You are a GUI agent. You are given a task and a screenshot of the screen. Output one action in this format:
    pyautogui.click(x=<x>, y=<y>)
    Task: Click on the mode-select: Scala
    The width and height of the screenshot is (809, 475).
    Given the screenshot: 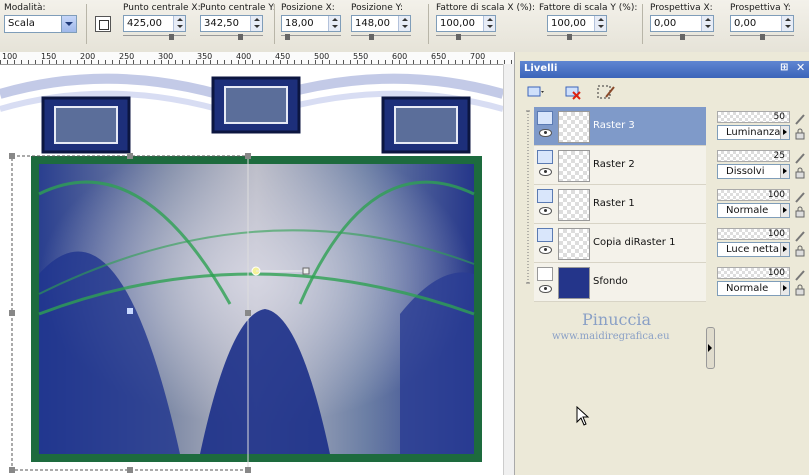 What is the action you would take?
    pyautogui.click(x=40, y=24)
    